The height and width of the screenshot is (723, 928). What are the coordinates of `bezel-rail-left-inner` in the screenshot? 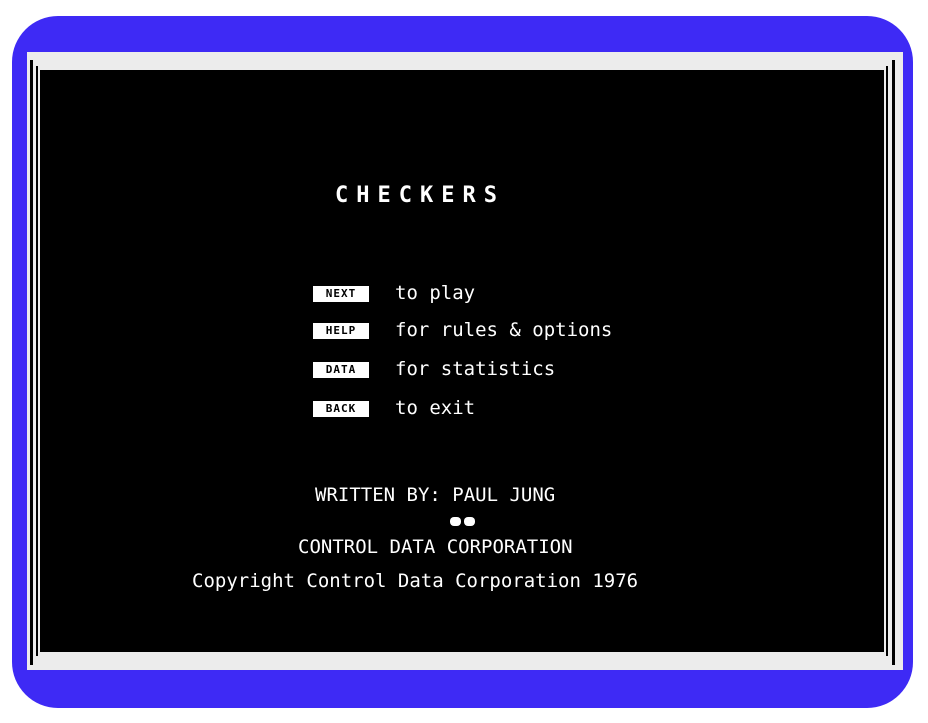 It's located at (37, 361).